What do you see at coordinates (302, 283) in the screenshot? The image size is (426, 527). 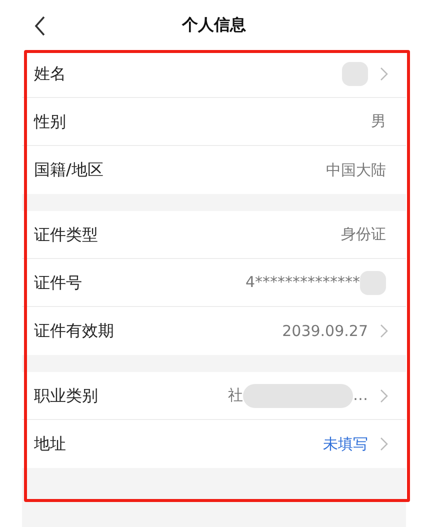 I see `row-value: 4**************` at bounding box center [302, 283].